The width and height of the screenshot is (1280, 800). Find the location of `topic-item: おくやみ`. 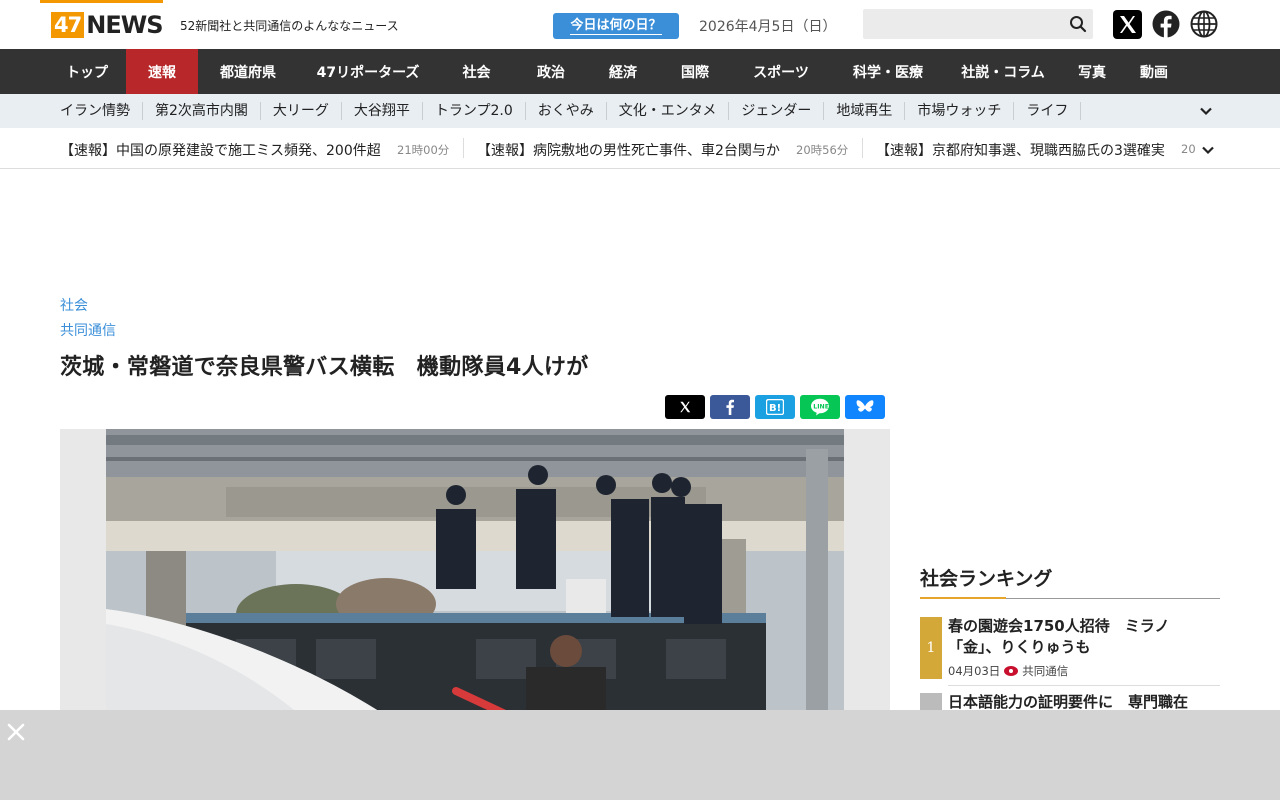

topic-item: おくやみ is located at coordinates (566, 111).